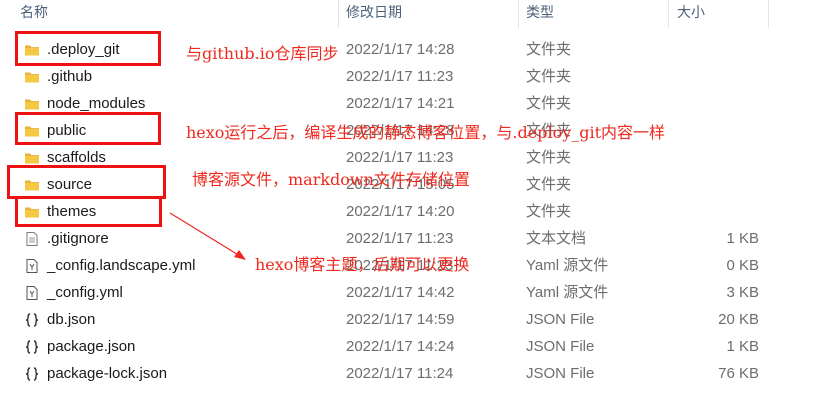 This screenshot has height=408, width=837. Describe the element at coordinates (400, 211) in the screenshot. I see `file-date: 2022/1/17 14:20` at that location.